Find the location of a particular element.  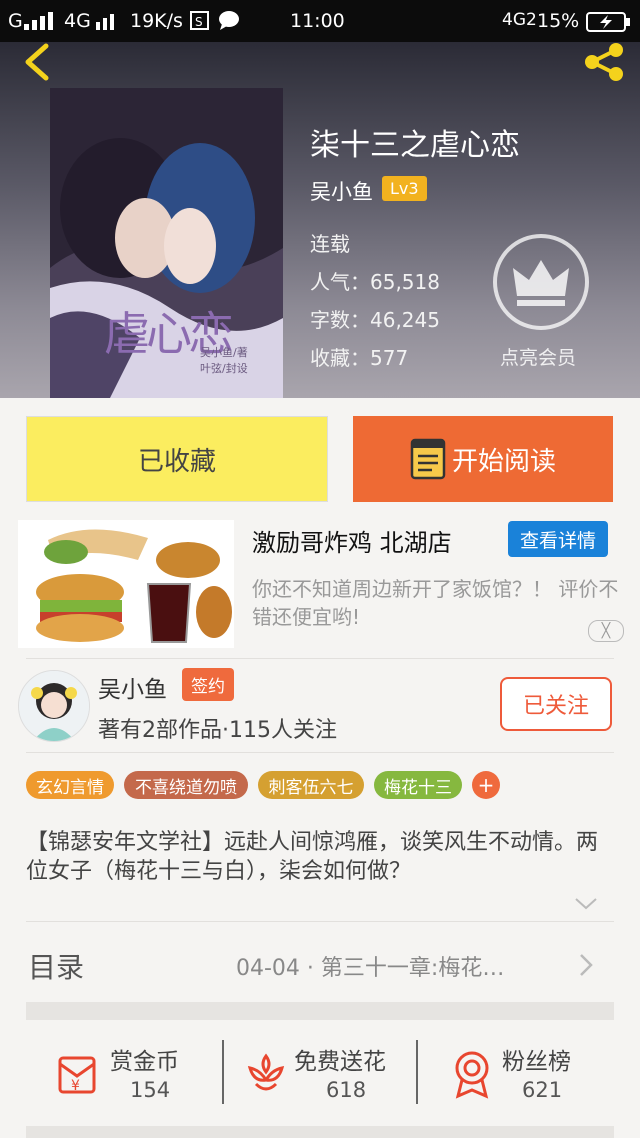

battery-label: 15% is located at coordinates (558, 21).